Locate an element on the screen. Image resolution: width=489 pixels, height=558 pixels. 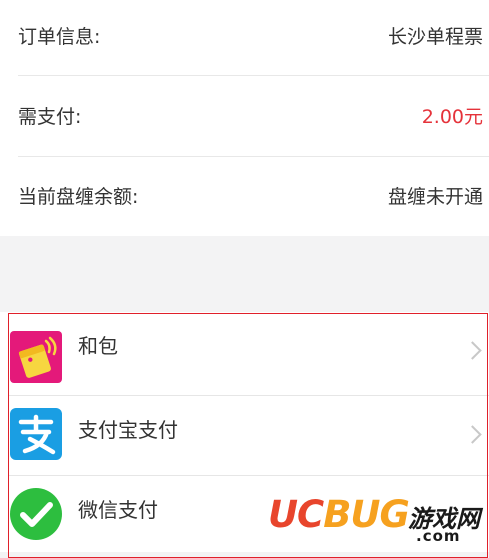
payment-option-label: 微信支付 is located at coordinates (118, 510).